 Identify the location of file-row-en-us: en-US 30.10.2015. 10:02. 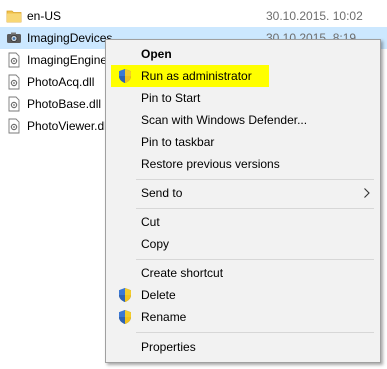
(193, 16).